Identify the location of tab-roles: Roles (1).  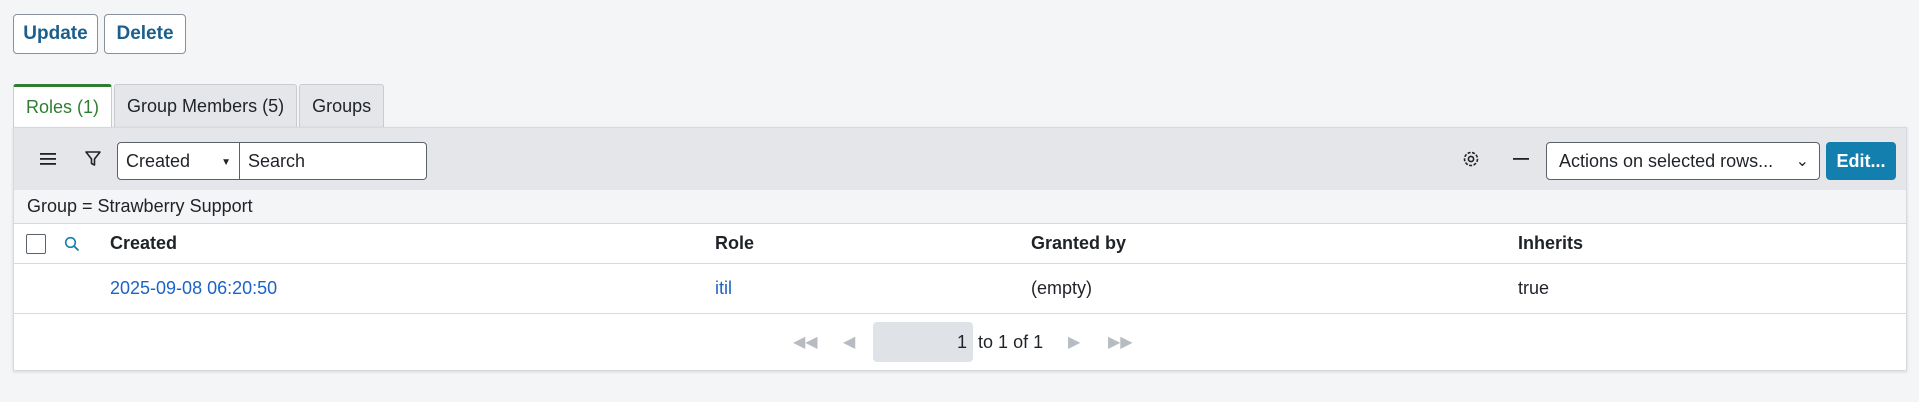
(63, 106).